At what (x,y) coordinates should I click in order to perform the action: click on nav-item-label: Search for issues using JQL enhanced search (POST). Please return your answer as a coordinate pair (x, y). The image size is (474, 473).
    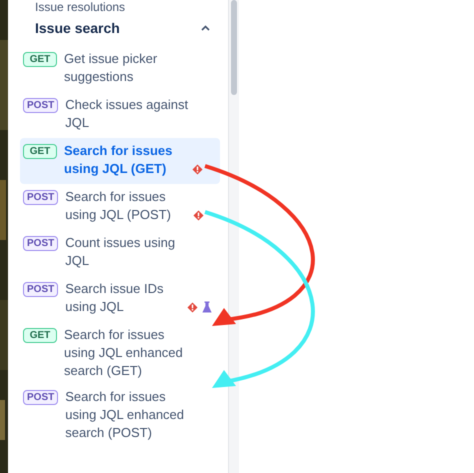
    Looking at the image, I should click on (125, 415).